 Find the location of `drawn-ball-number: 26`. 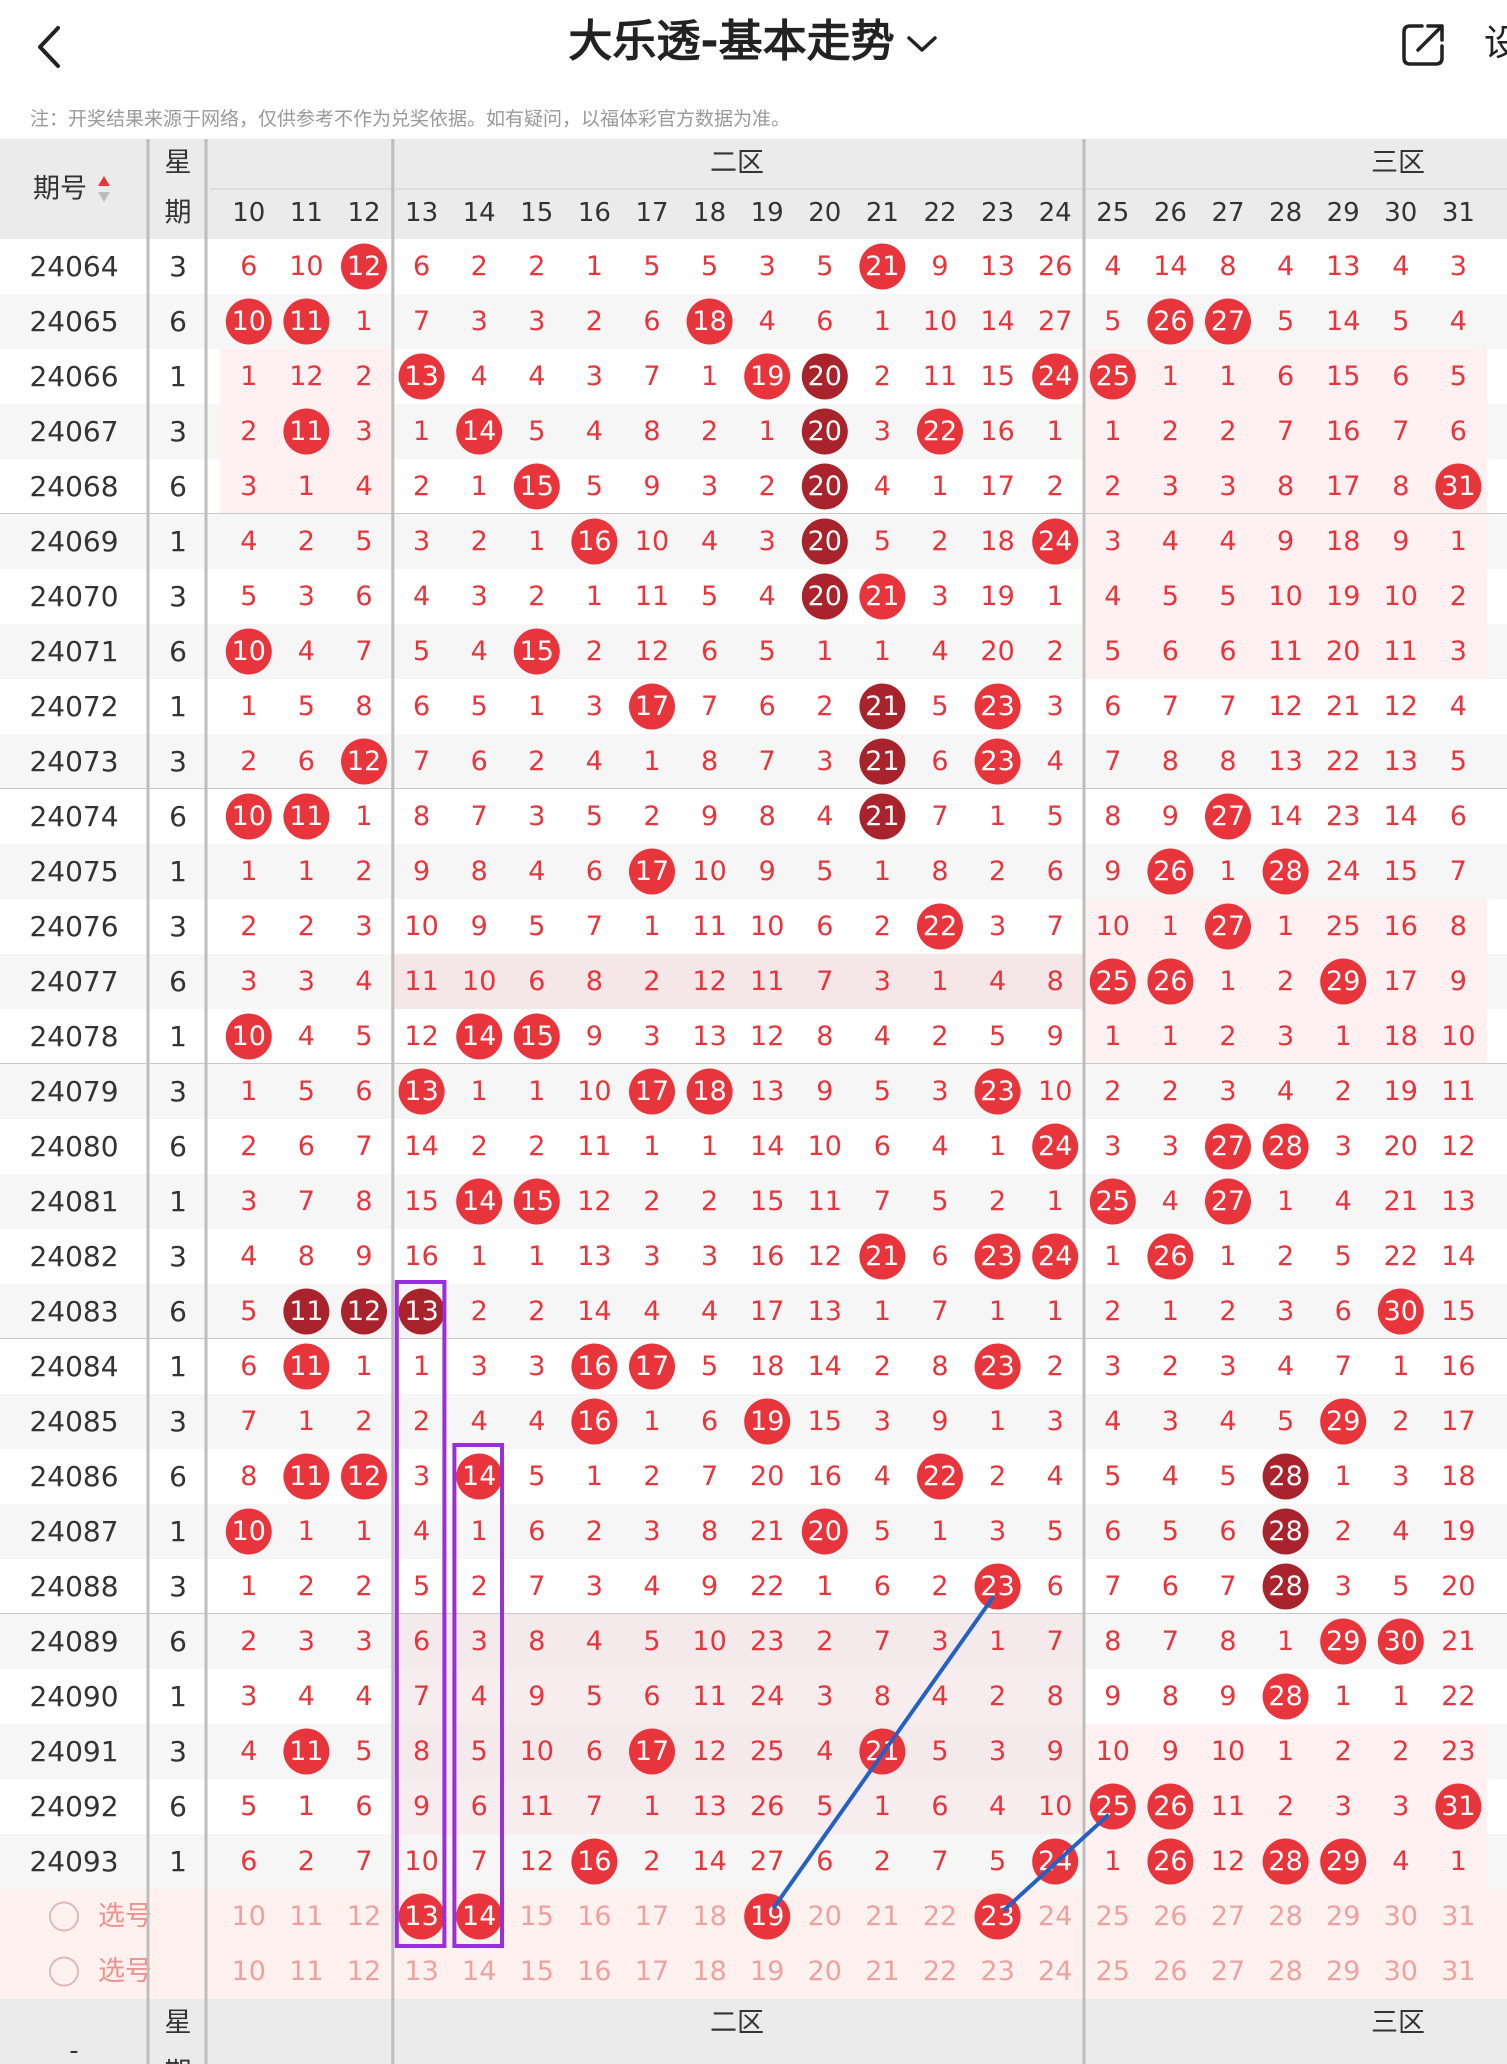

drawn-ball-number: 26 is located at coordinates (1170, 981).